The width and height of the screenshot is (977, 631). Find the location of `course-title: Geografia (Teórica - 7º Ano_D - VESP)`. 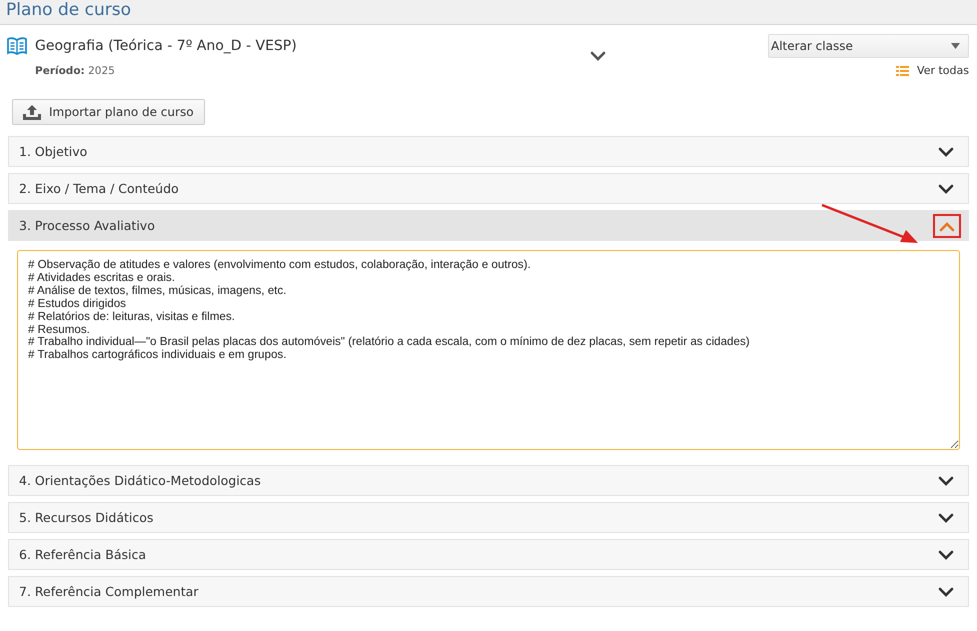

course-title: Geografia (Teórica - 7º Ano_D - VESP) is located at coordinates (166, 46).